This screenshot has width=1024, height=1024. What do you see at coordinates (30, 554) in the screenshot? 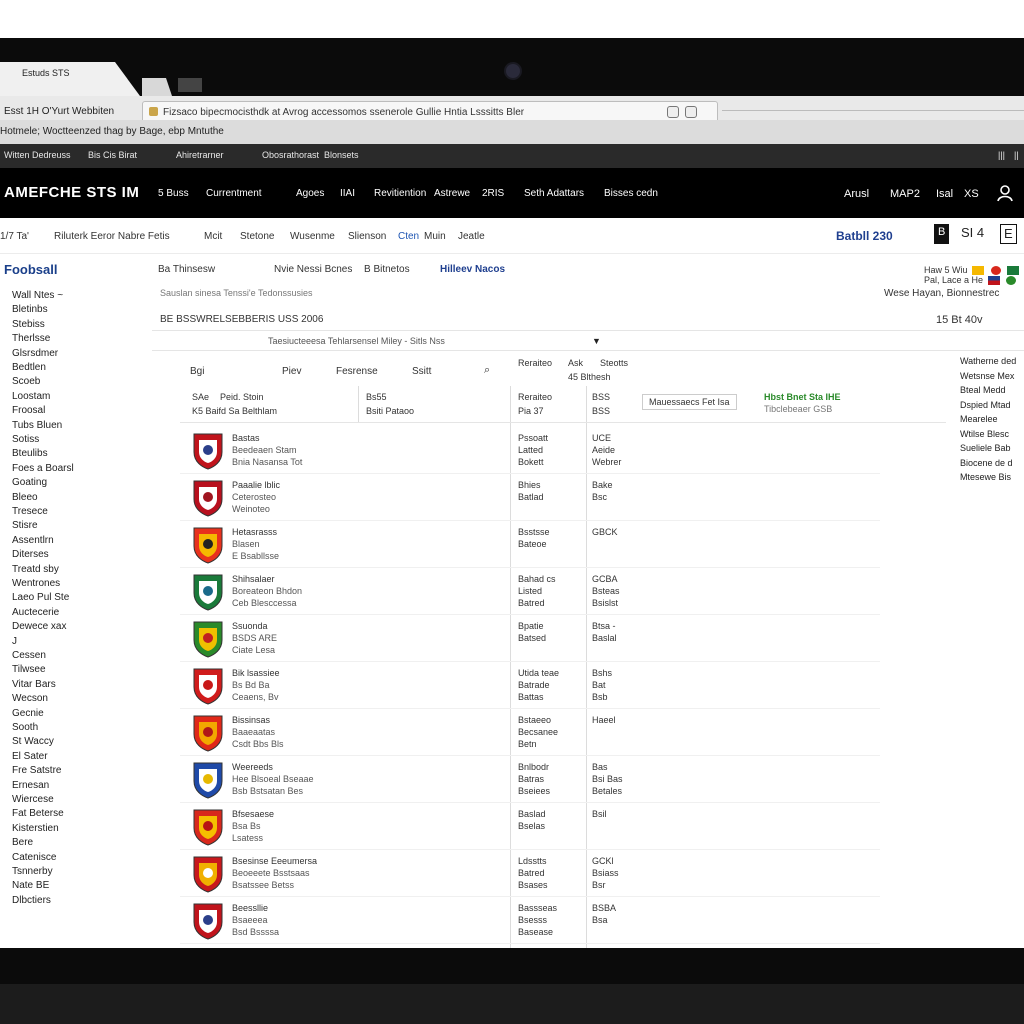
I see `sidebar-item: Diterses` at bounding box center [30, 554].